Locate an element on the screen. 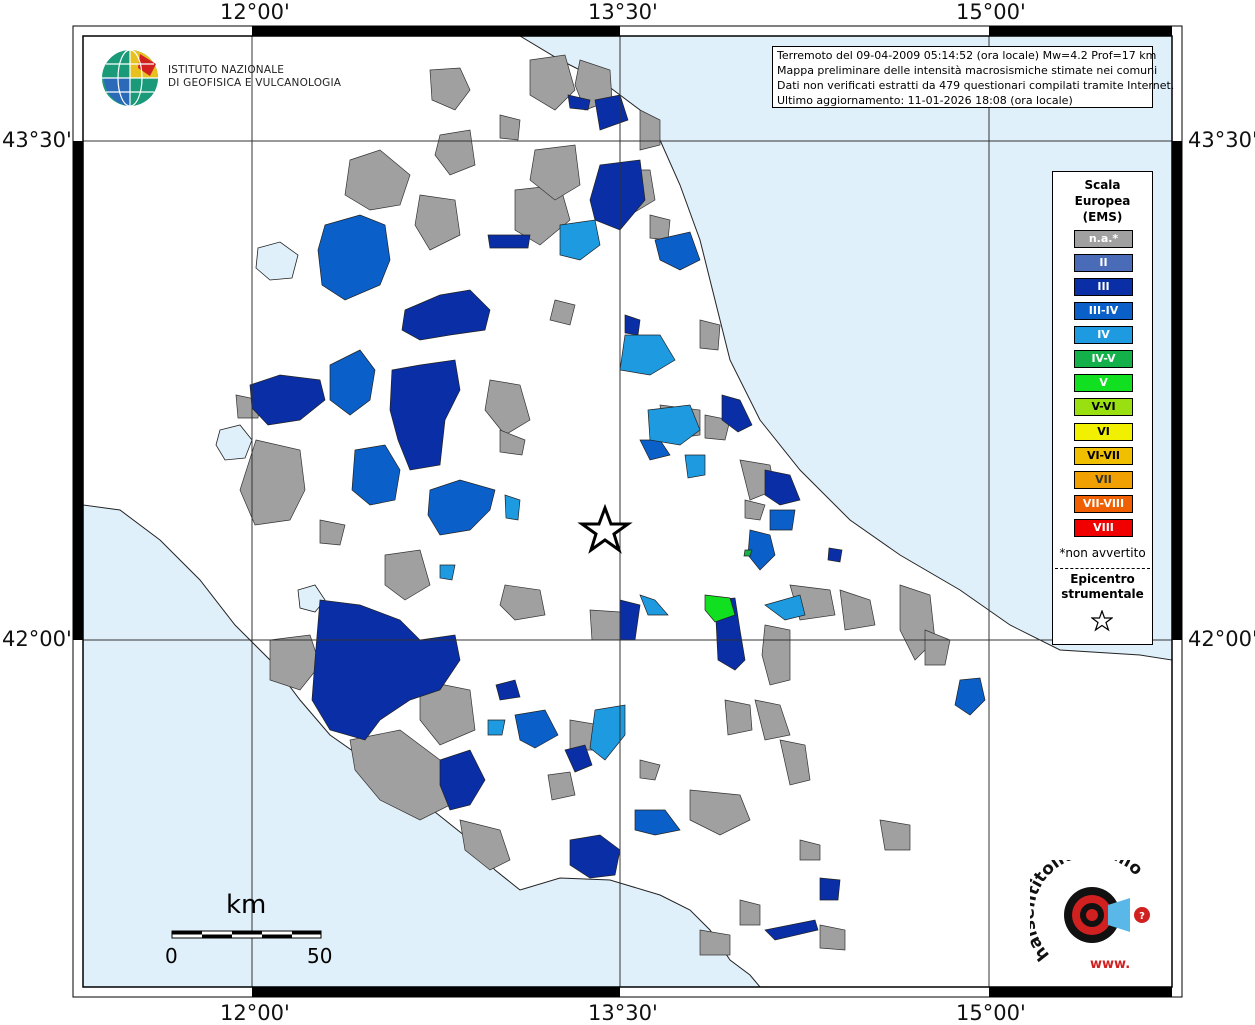 This screenshot has width=1255, height=1025. legend-star-icon is located at coordinates (1102, 621).